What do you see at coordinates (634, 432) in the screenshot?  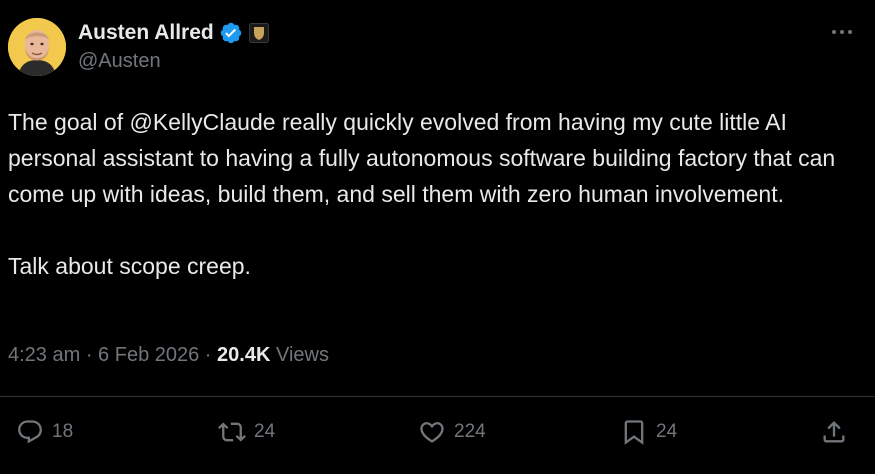 I see `bookmark-icon` at bounding box center [634, 432].